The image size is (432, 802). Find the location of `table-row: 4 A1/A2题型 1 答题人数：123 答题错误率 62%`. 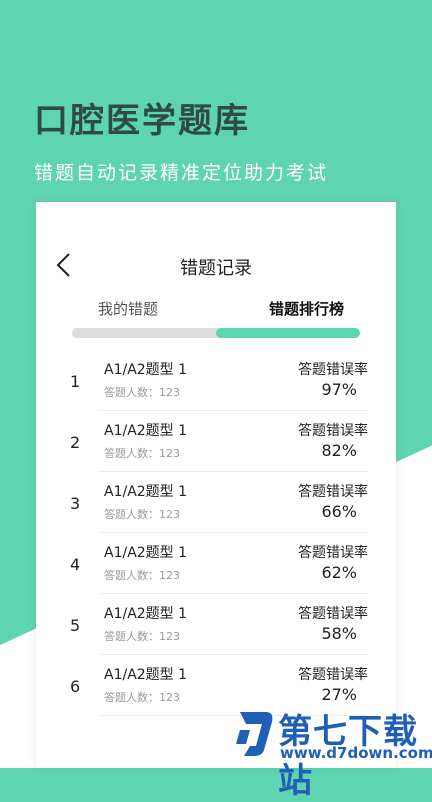

table-row: 4 A1/A2题型 1 答题人数：123 答题错误率 62% is located at coordinates (219, 563).